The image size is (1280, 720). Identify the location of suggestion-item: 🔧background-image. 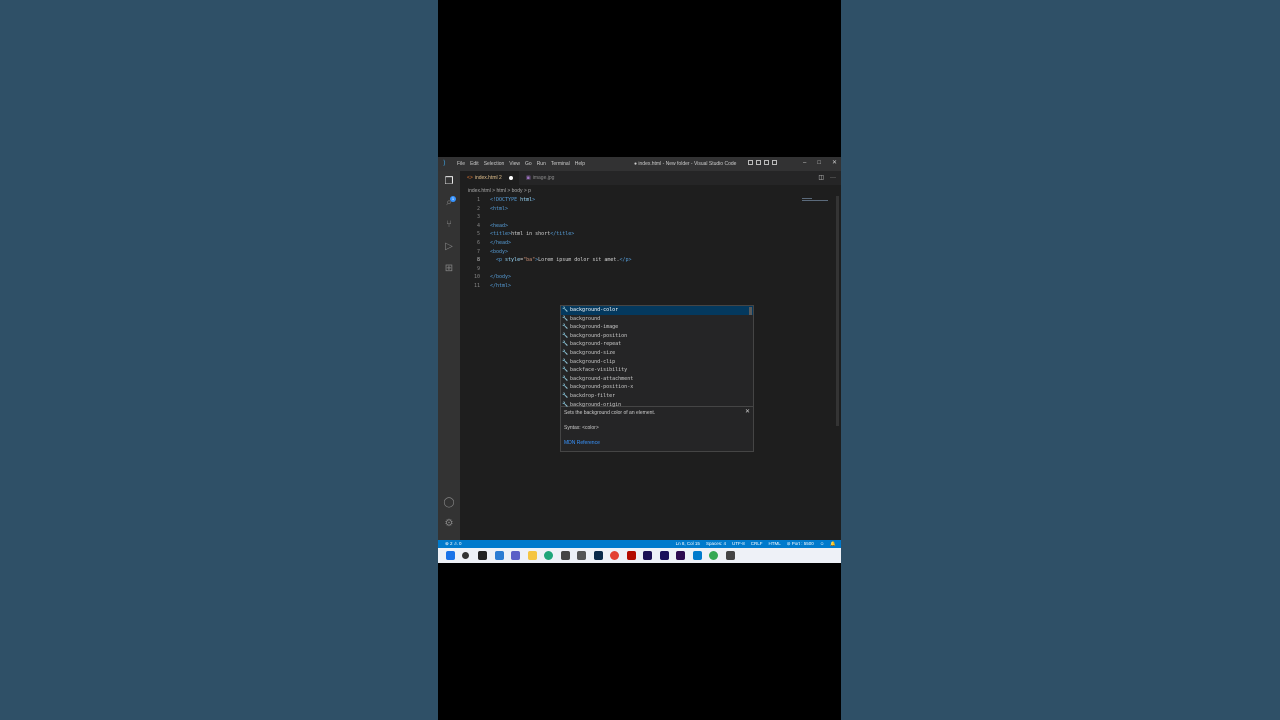
(657, 327).